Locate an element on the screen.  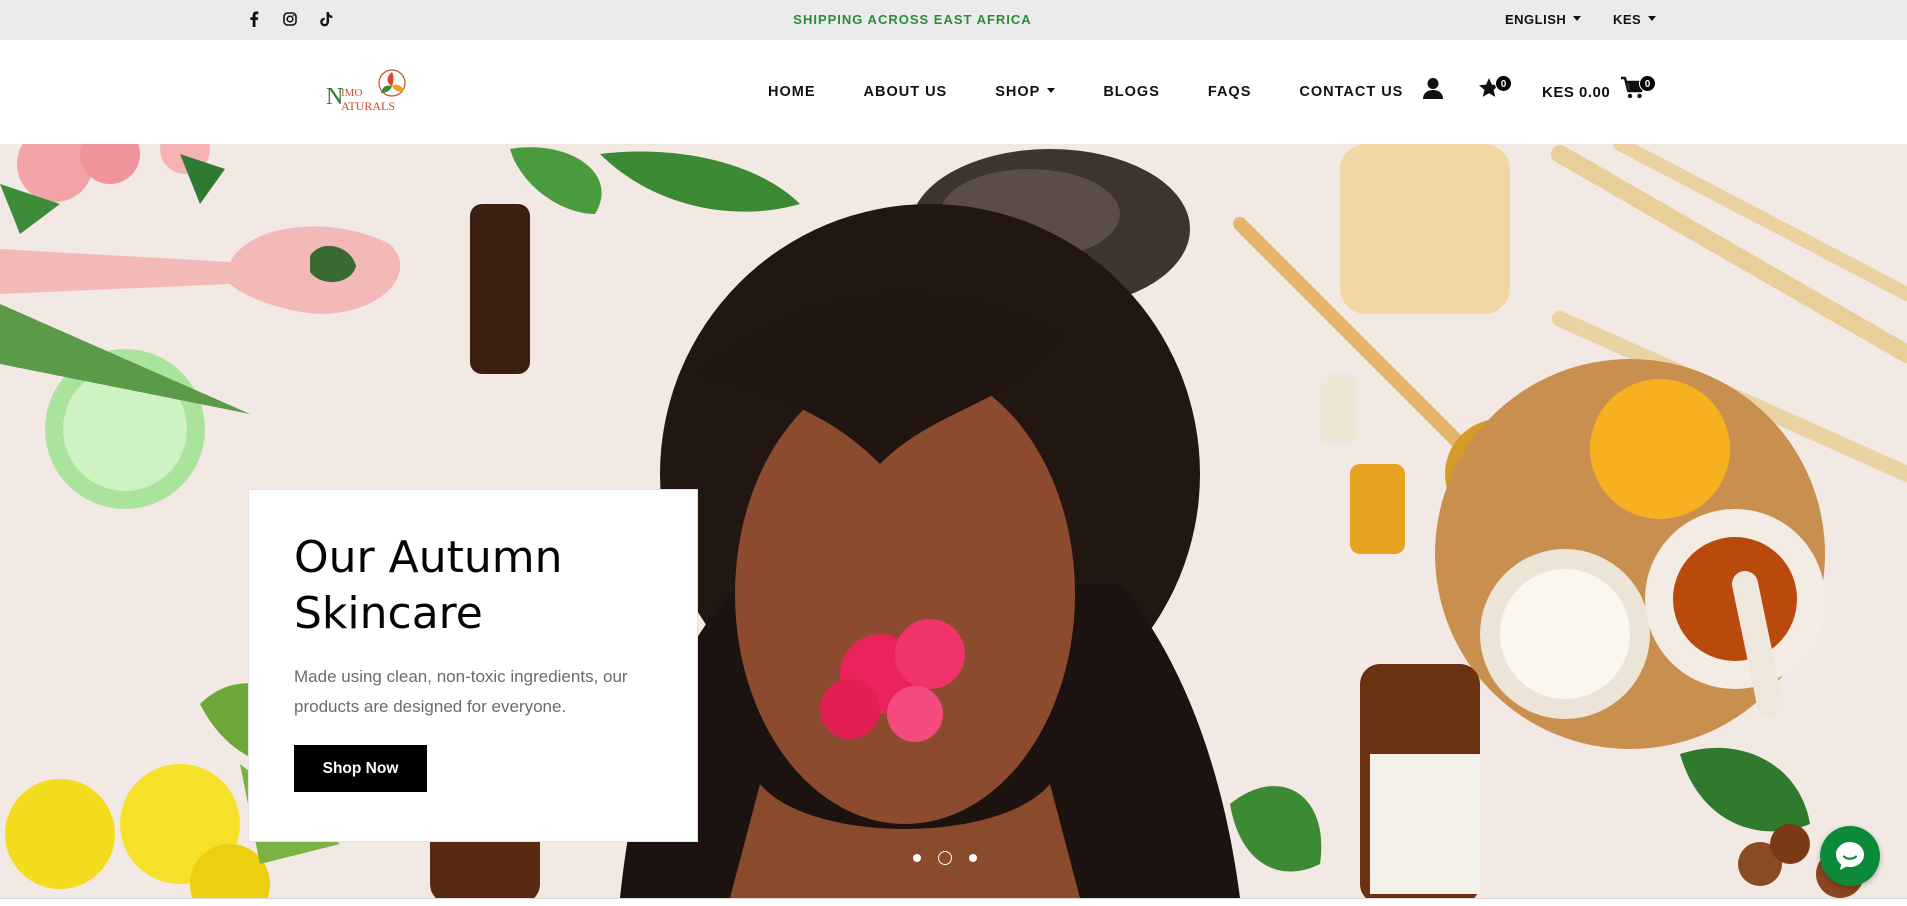
svg-text: IMO is located at coordinates (351, 93).